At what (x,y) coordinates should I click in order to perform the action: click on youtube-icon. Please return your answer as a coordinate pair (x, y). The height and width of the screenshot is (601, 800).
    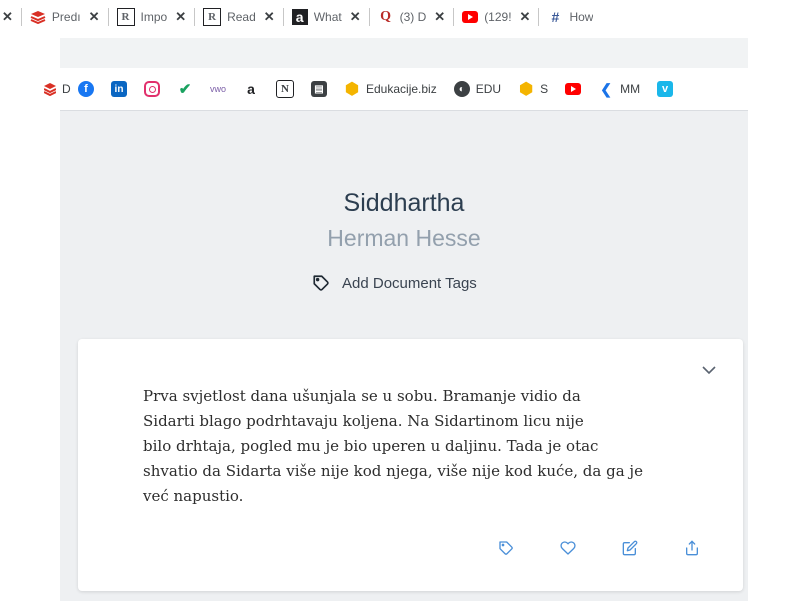
    Looking at the image, I should click on (573, 89).